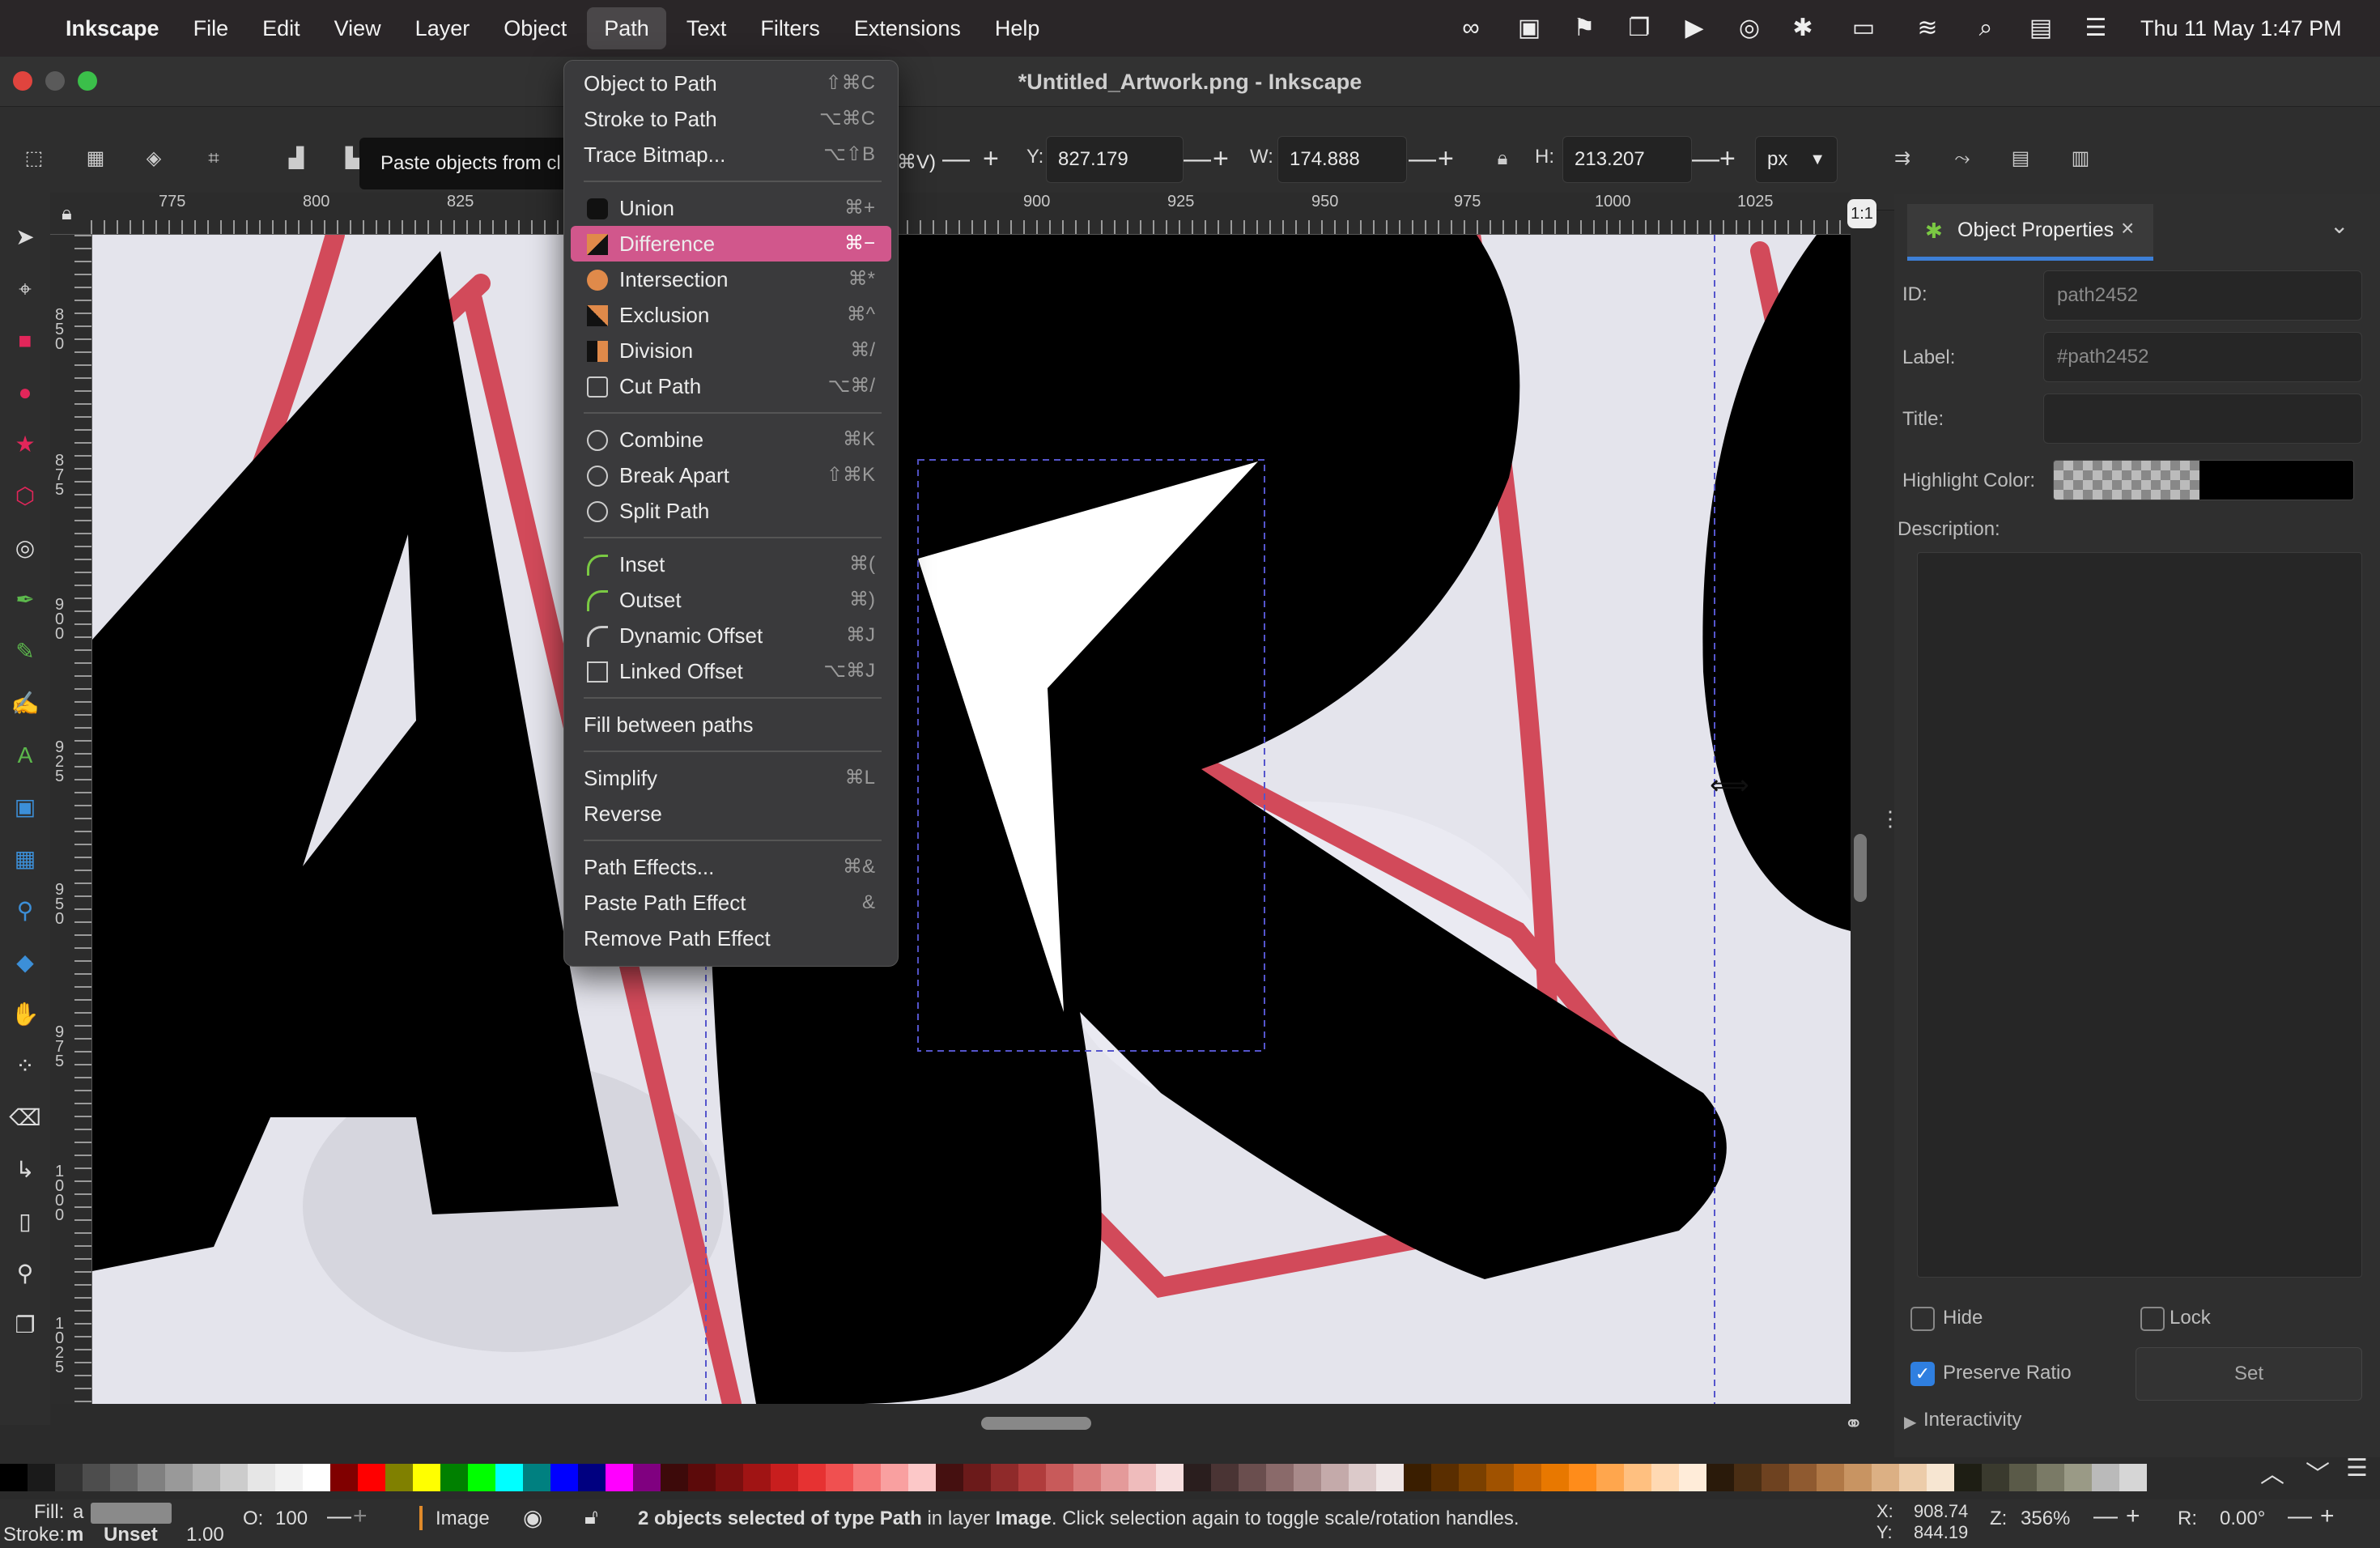  I want to click on x-increment-button: +, so click(991, 158).